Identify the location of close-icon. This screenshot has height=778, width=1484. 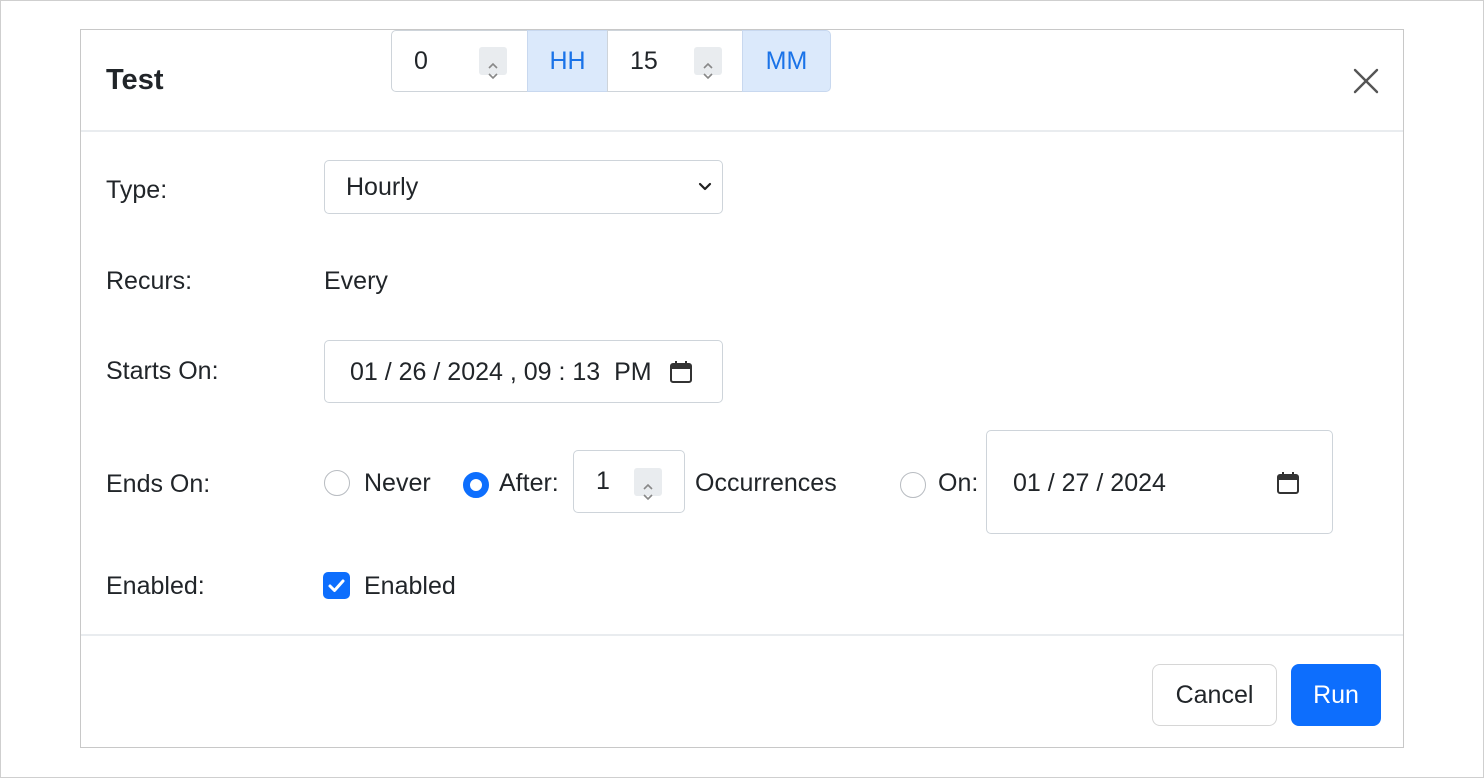
(1366, 81).